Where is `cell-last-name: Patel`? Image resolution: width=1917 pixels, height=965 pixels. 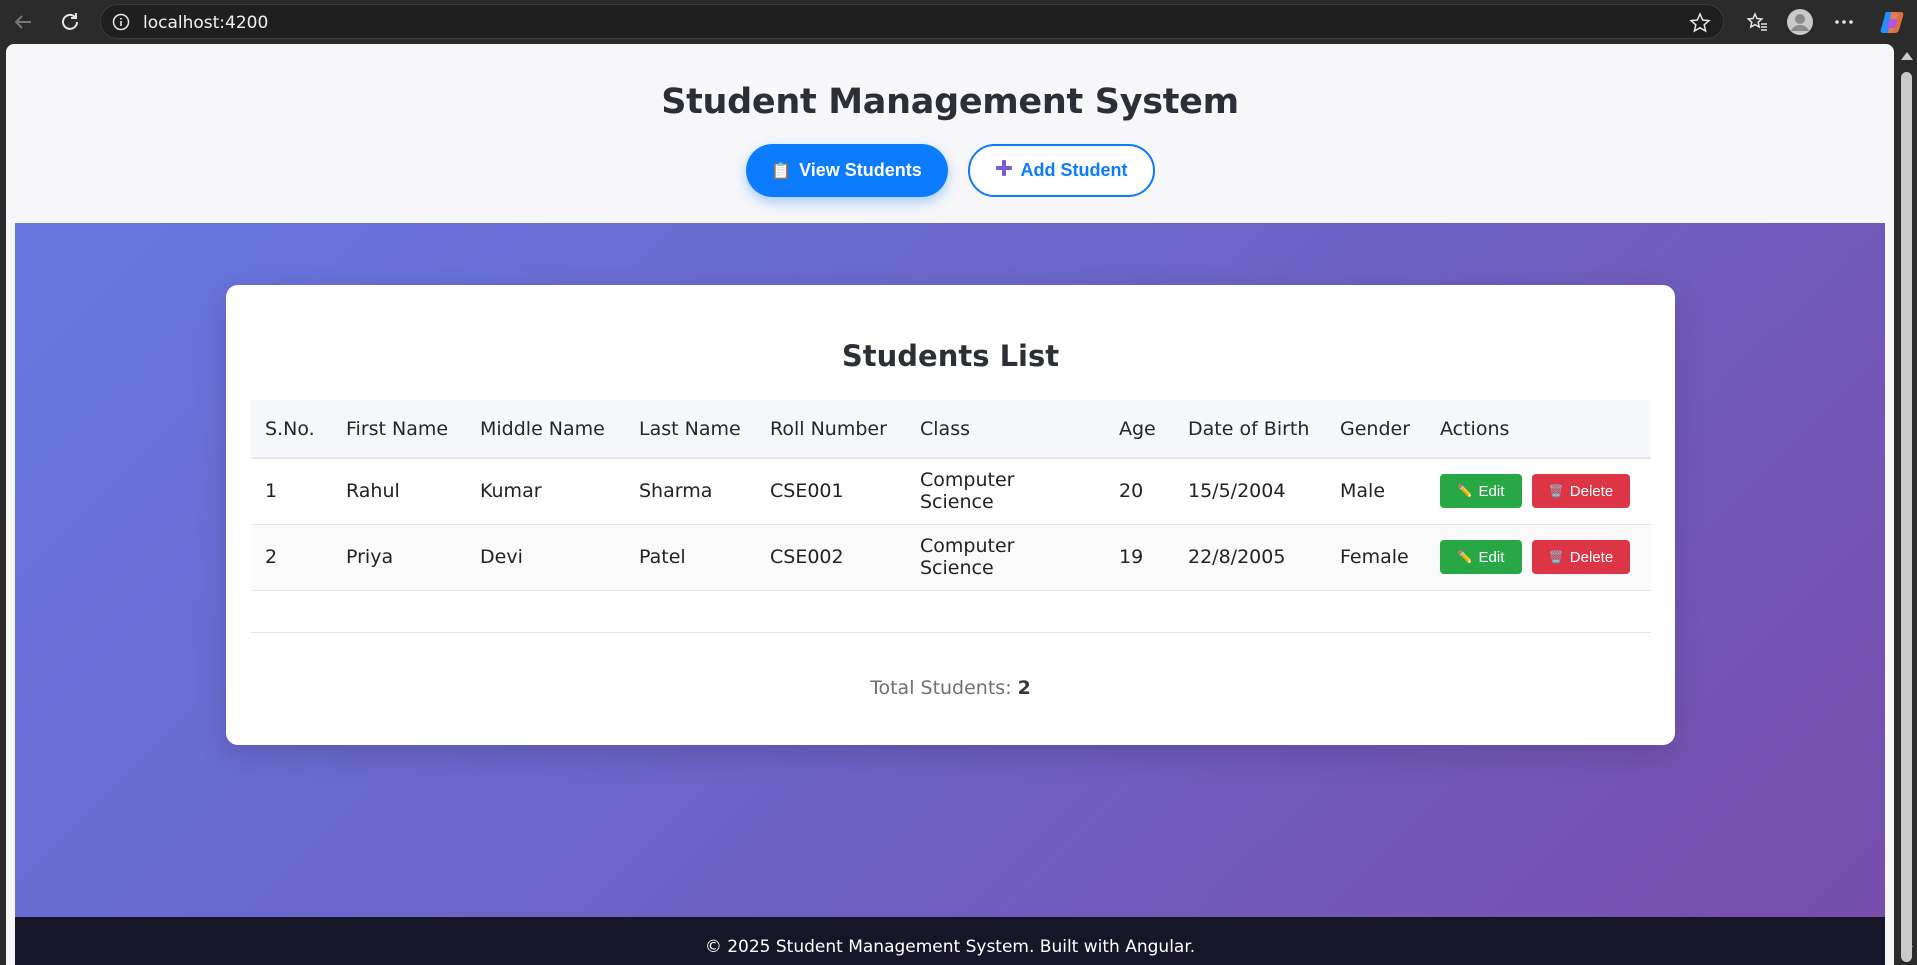 cell-last-name: Patel is located at coordinates (690, 557).